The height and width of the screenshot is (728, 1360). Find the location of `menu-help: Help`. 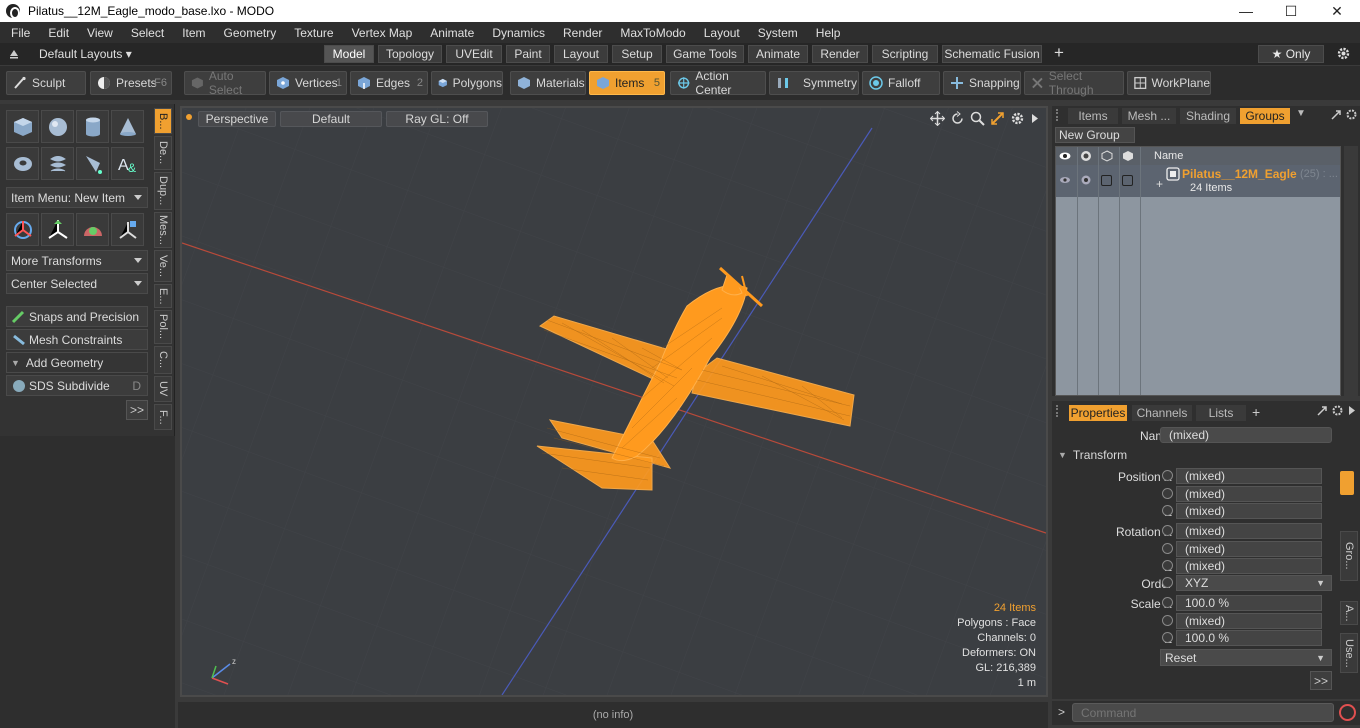

menu-help: Help is located at coordinates (828, 33).